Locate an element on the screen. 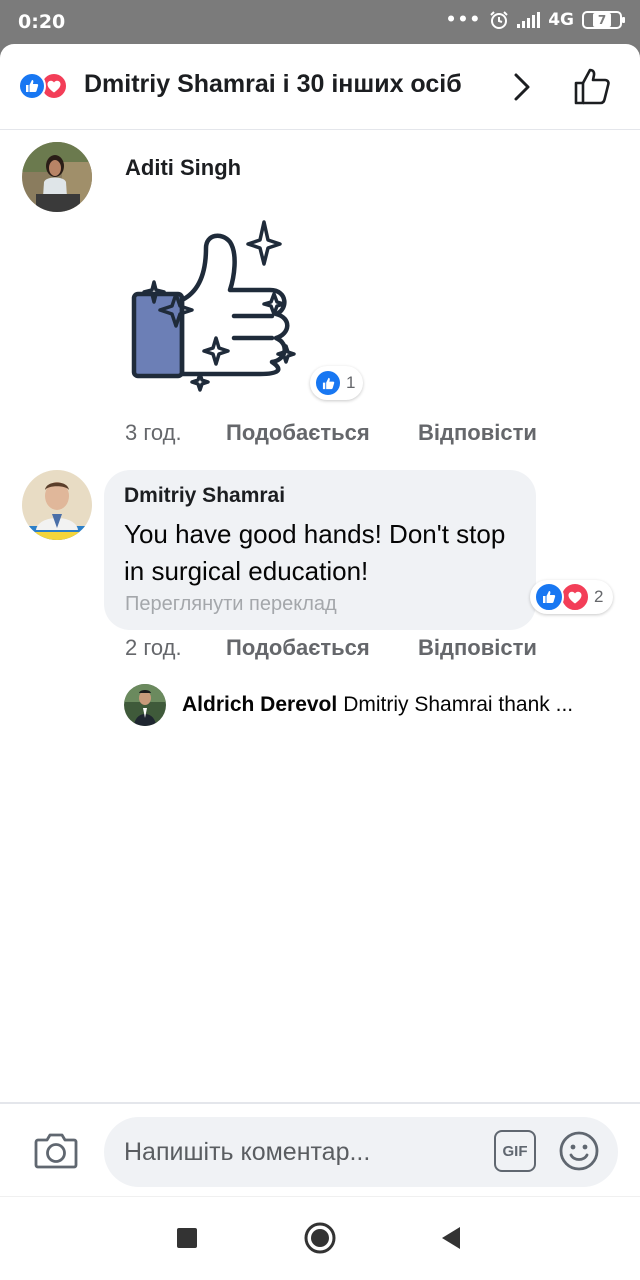 Image resolution: width=640 pixels, height=1280 pixels. love-icon is located at coordinates (575, 597).